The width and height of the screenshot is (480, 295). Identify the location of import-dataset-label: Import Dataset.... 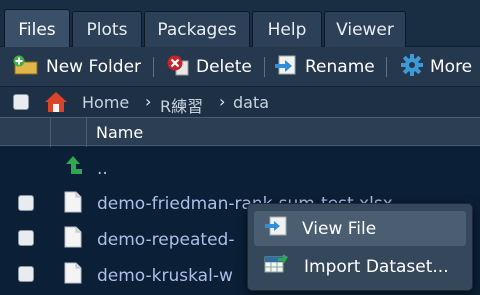
(376, 266).